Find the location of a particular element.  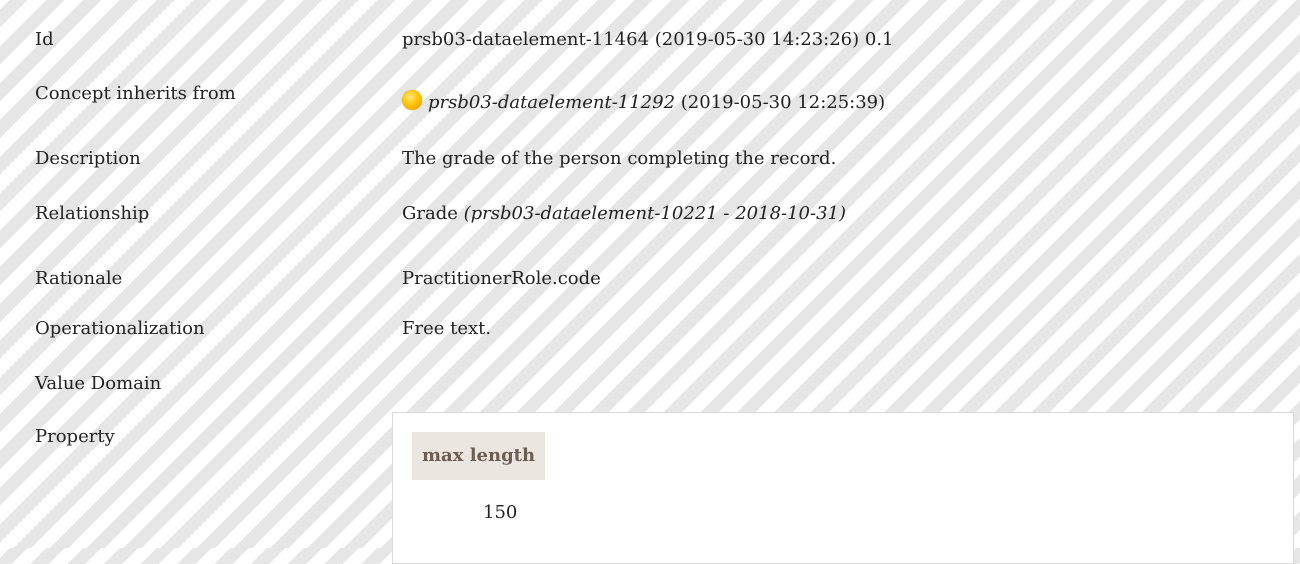

label-relationship: Relationship is located at coordinates (92, 213).